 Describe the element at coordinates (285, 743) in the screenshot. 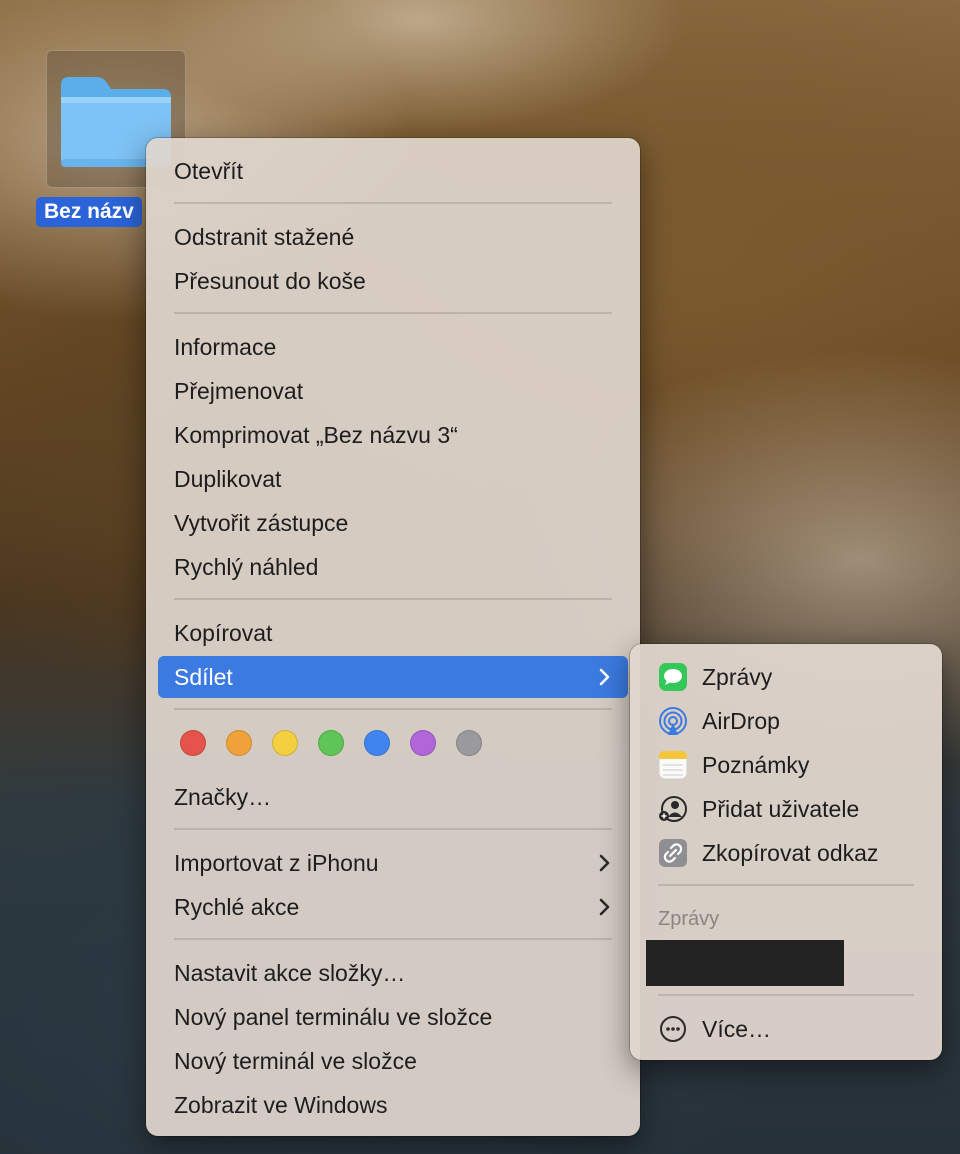

I see `tag-yellow` at that location.